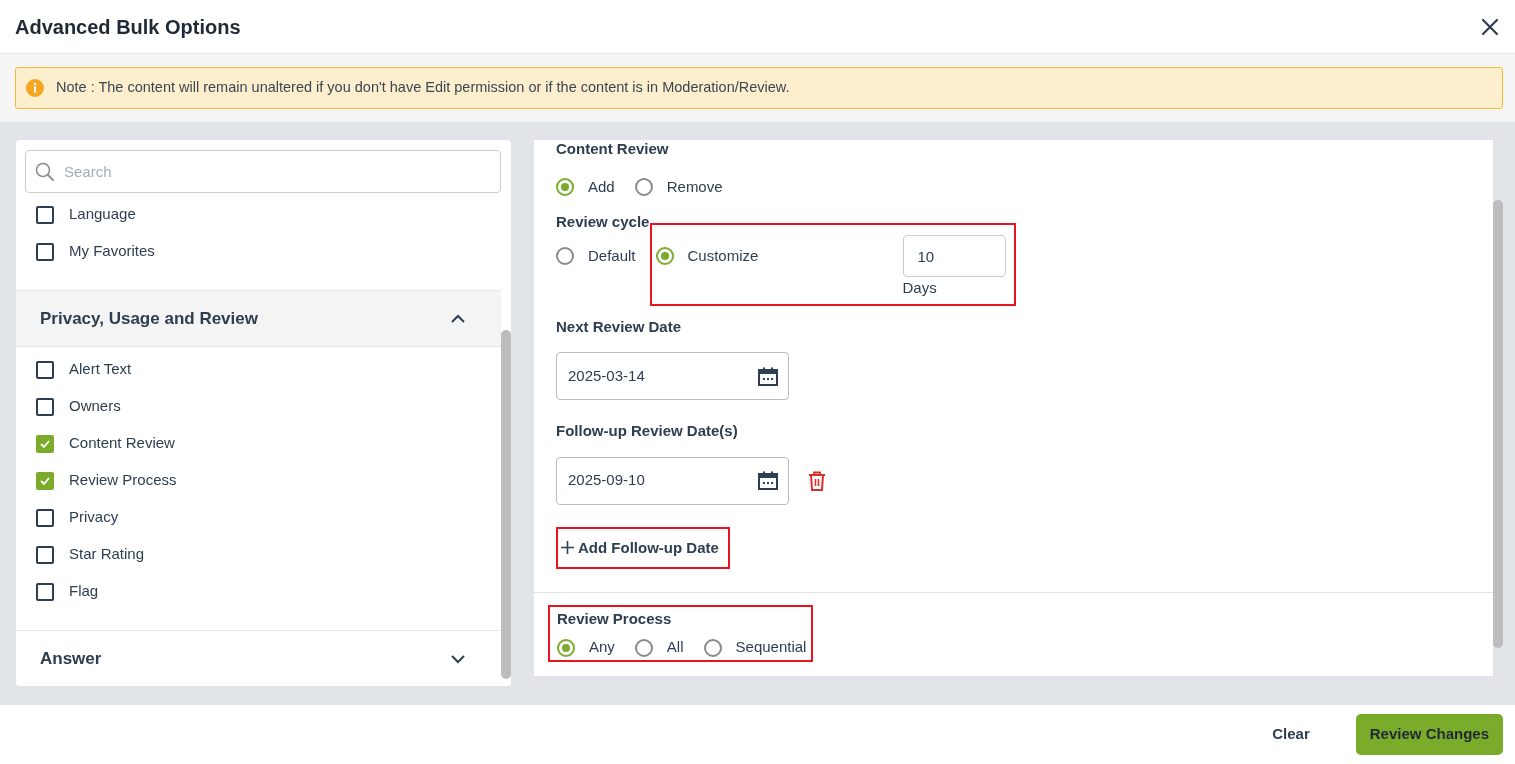  Describe the element at coordinates (128, 26) in the screenshot. I see `dialog-title: Advanced Bulk Options` at that location.